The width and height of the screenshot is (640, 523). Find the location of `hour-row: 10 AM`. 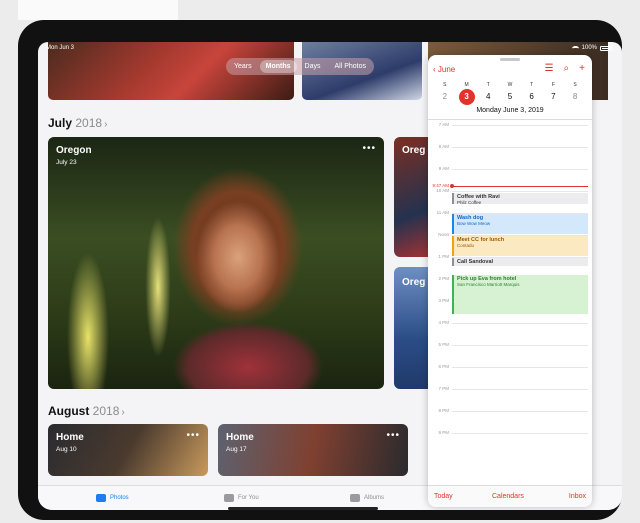

hour-row: 10 AM is located at coordinates (510, 190).